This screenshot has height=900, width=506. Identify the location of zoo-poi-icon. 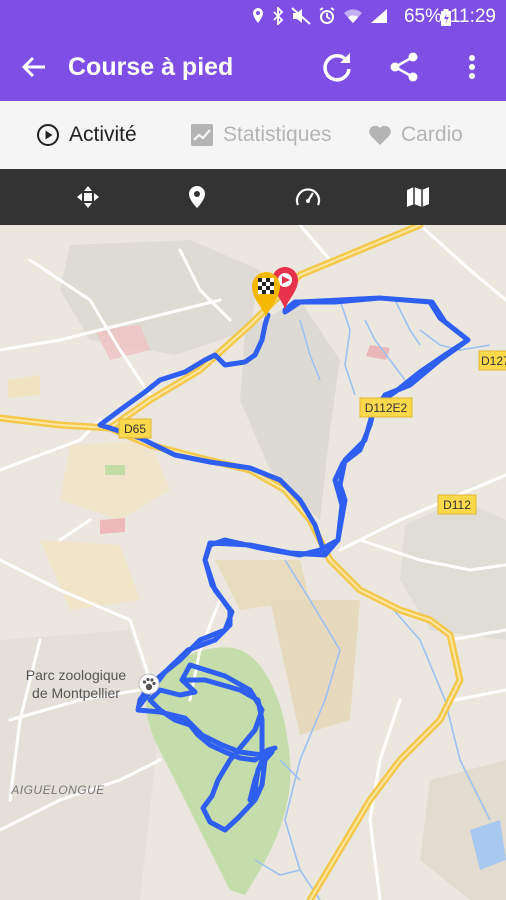
(149, 684).